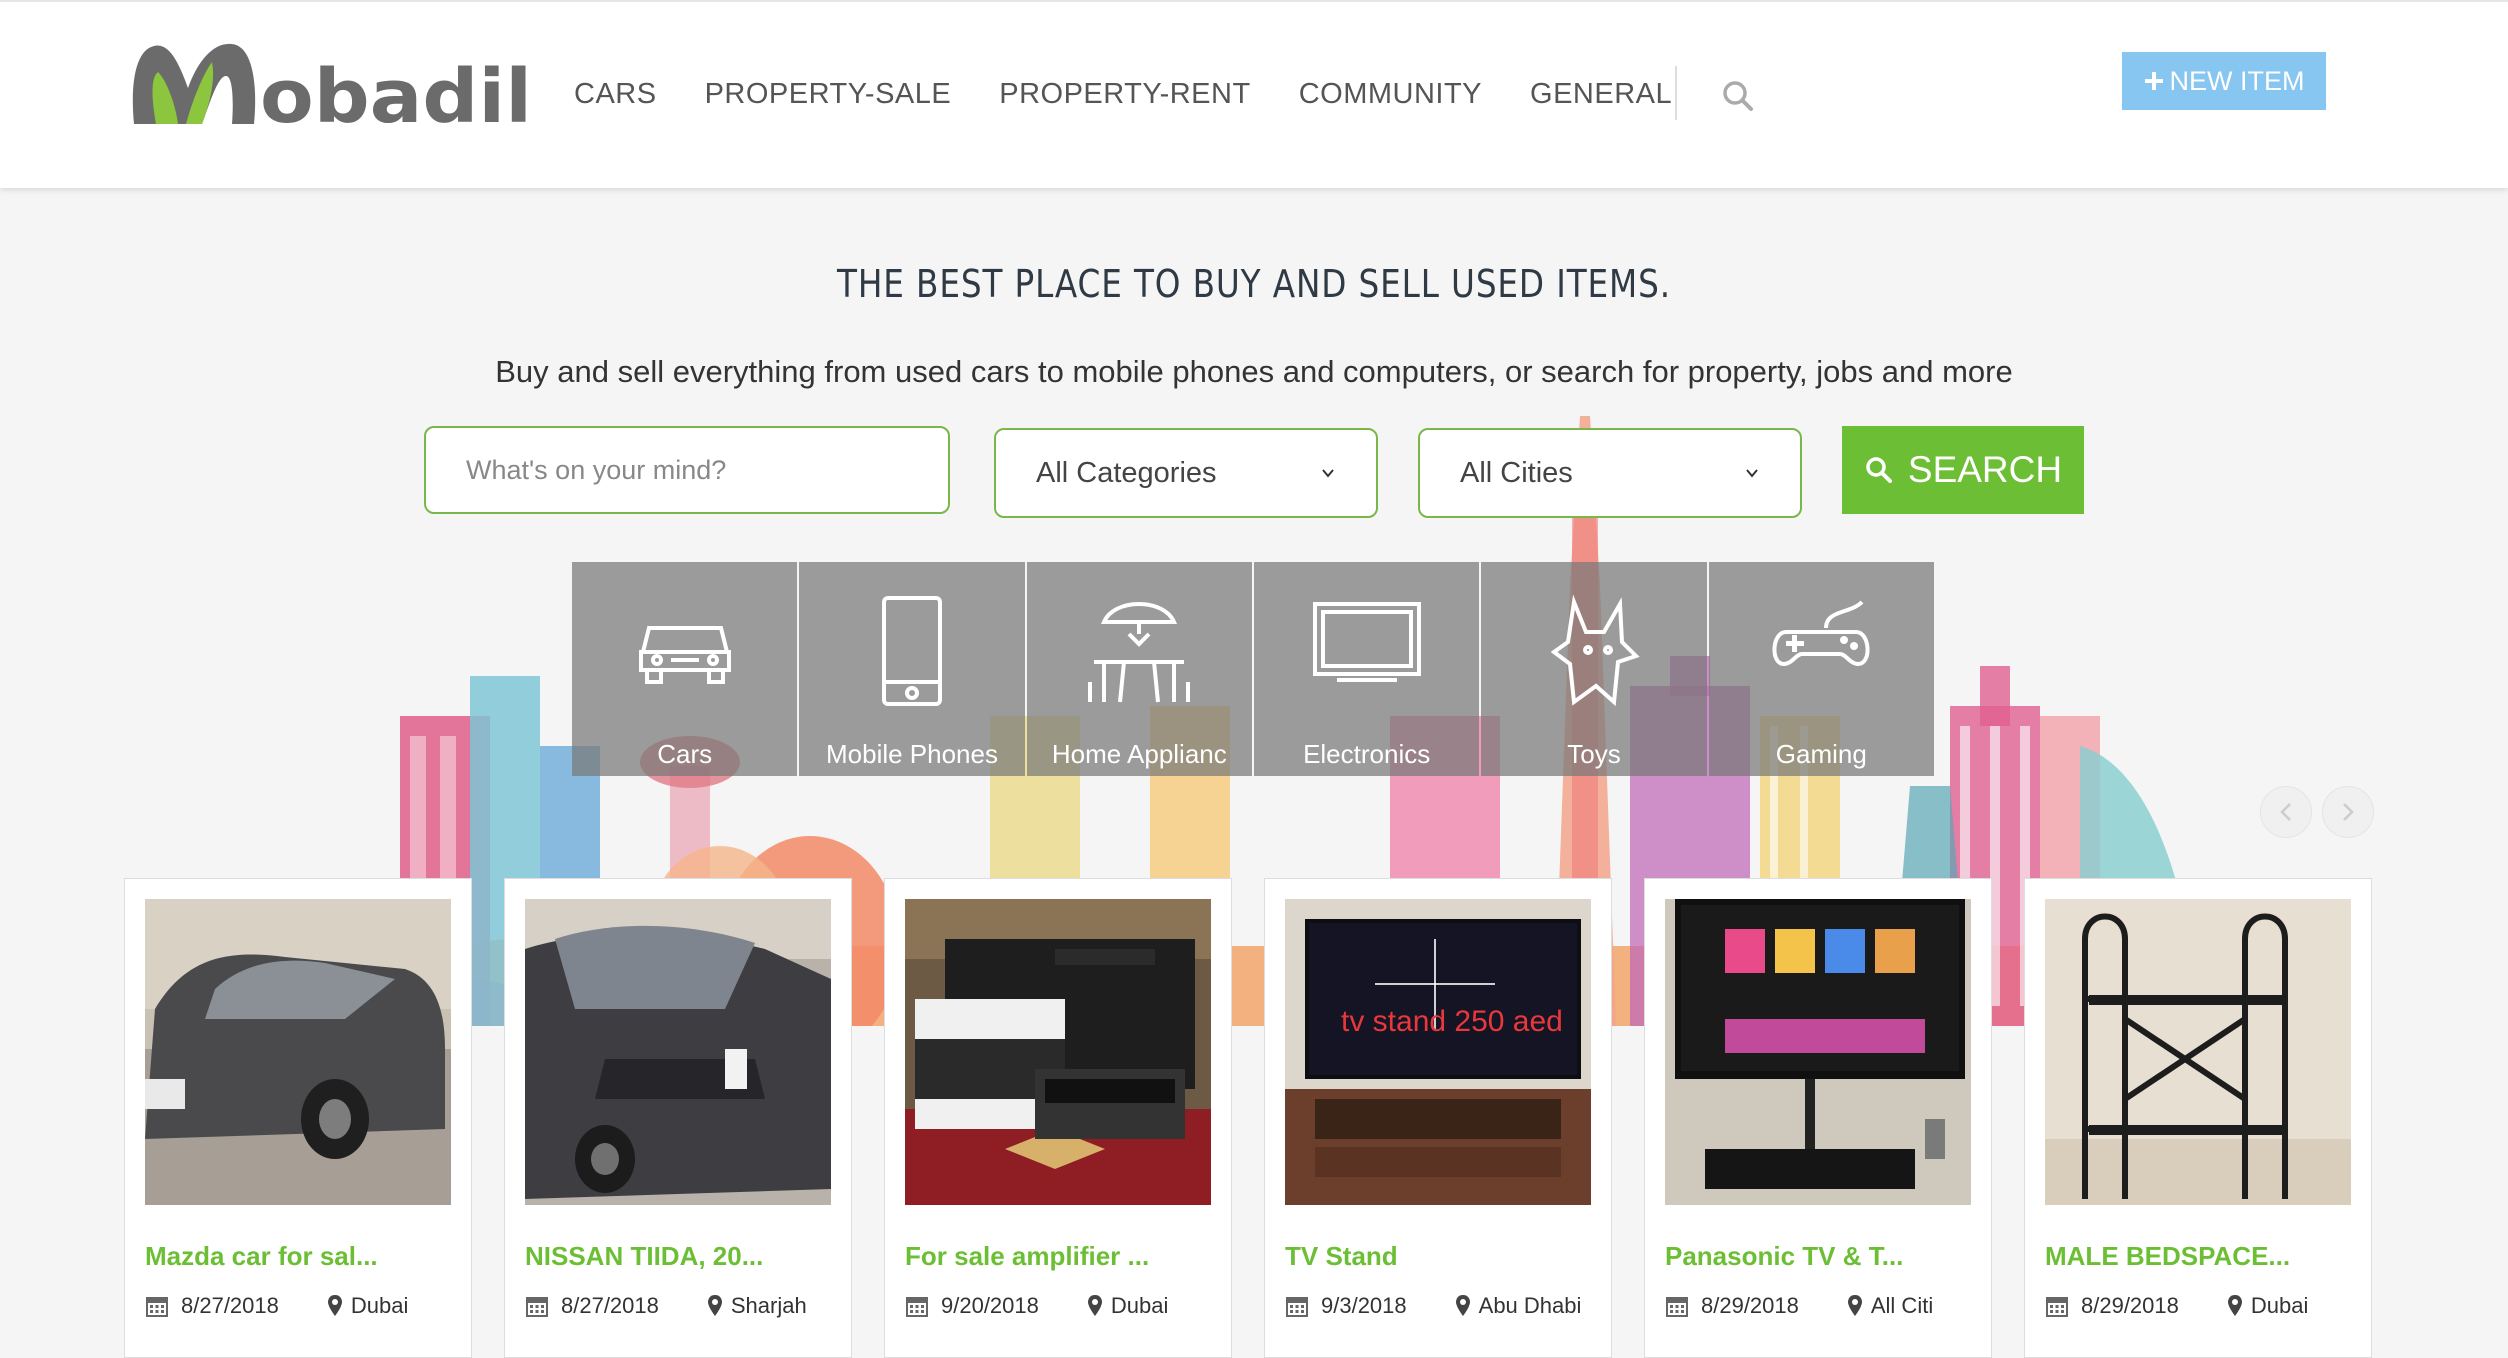 The image size is (2508, 1358). Describe the element at coordinates (1139, 754) in the screenshot. I see `category-label: Home Applianc` at that location.